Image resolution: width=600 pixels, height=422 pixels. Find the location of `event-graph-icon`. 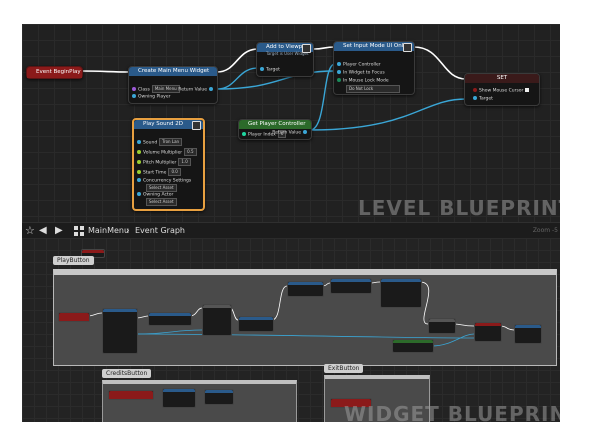

event-graph-icon is located at coordinates (79, 231).